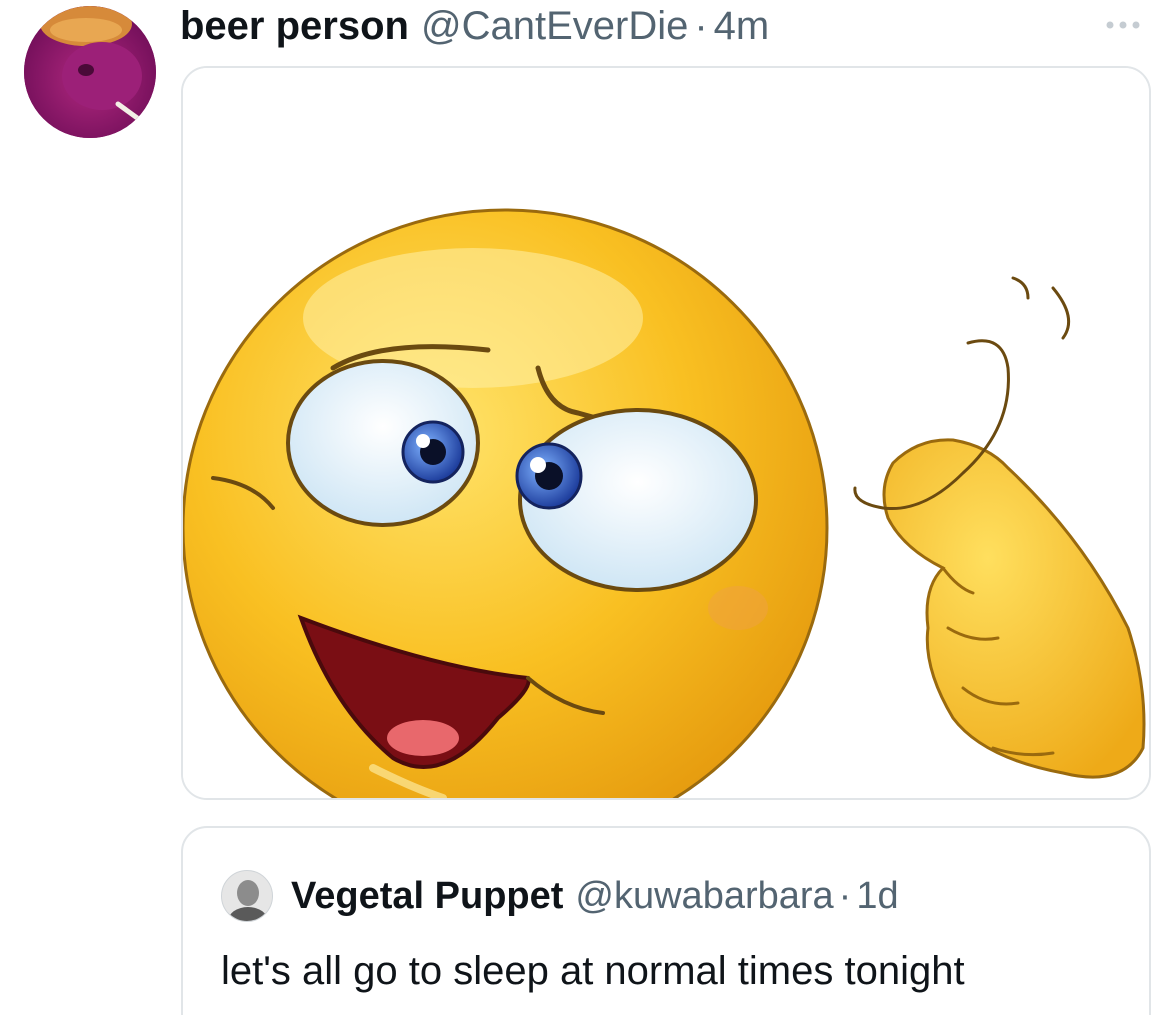  What do you see at coordinates (877, 896) in the screenshot?
I see `quoted-timestamp: 1d` at bounding box center [877, 896].